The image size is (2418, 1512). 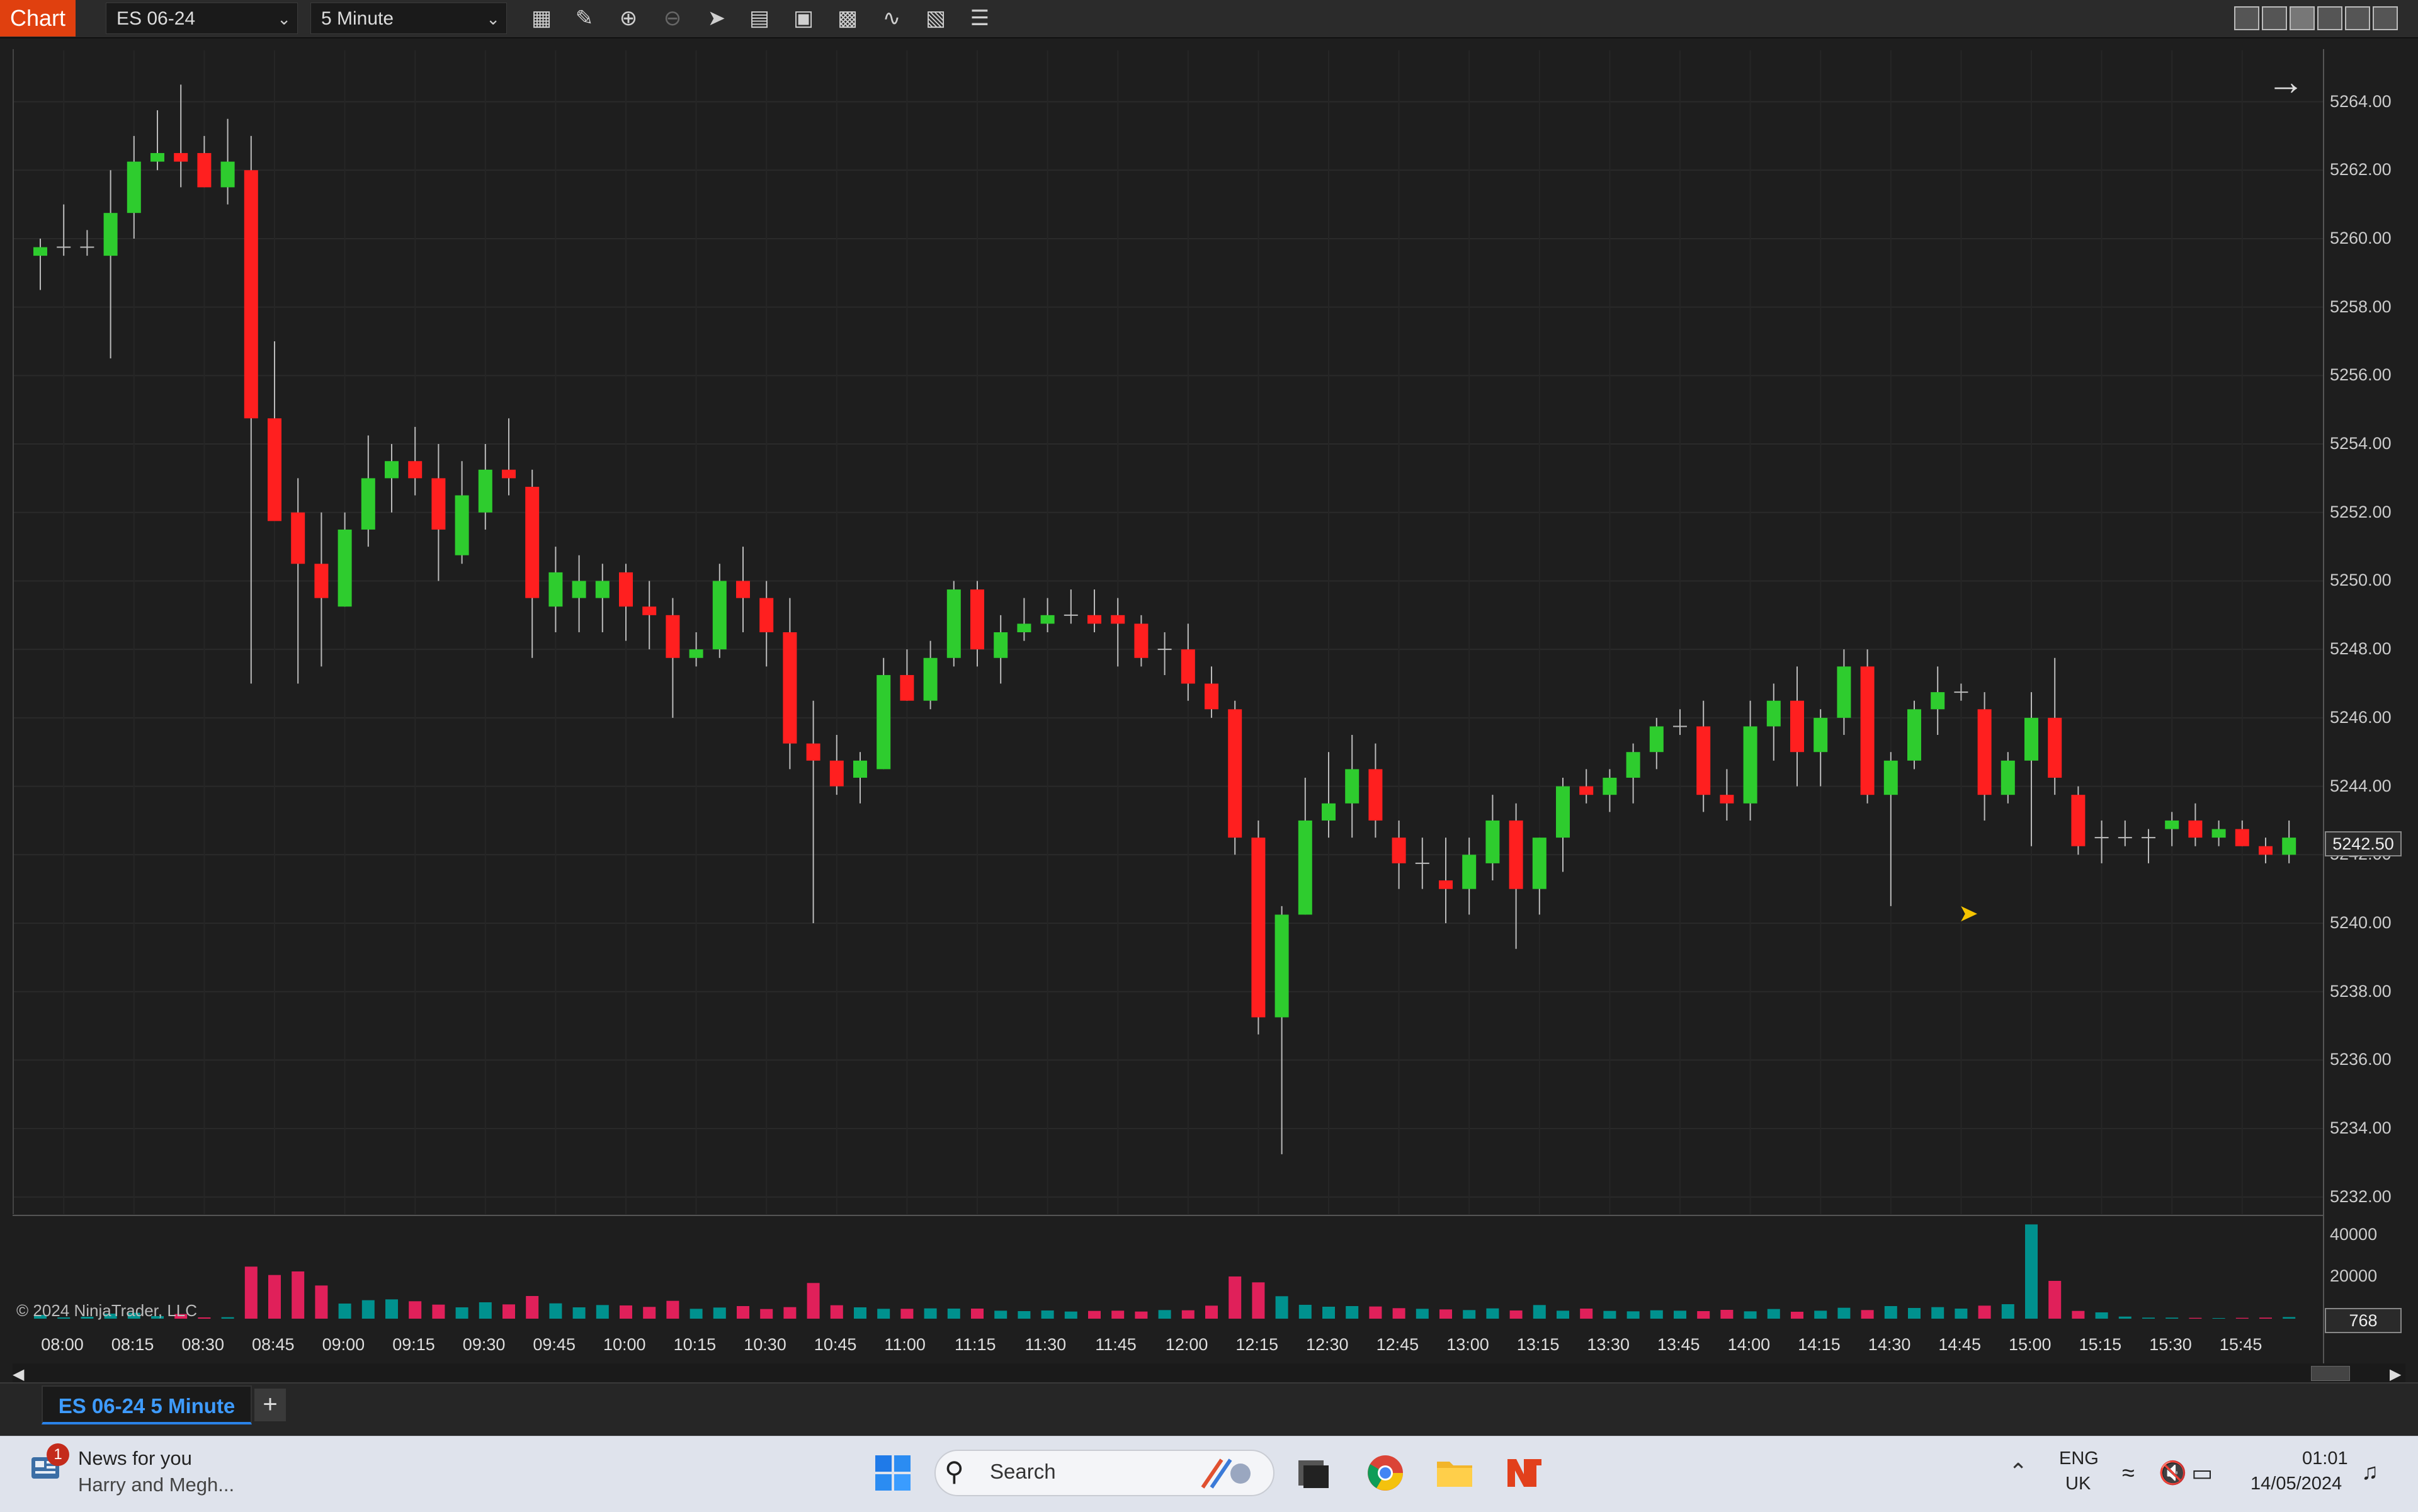 I want to click on time-tick-label: 15:15, so click(x=2100, y=1345).